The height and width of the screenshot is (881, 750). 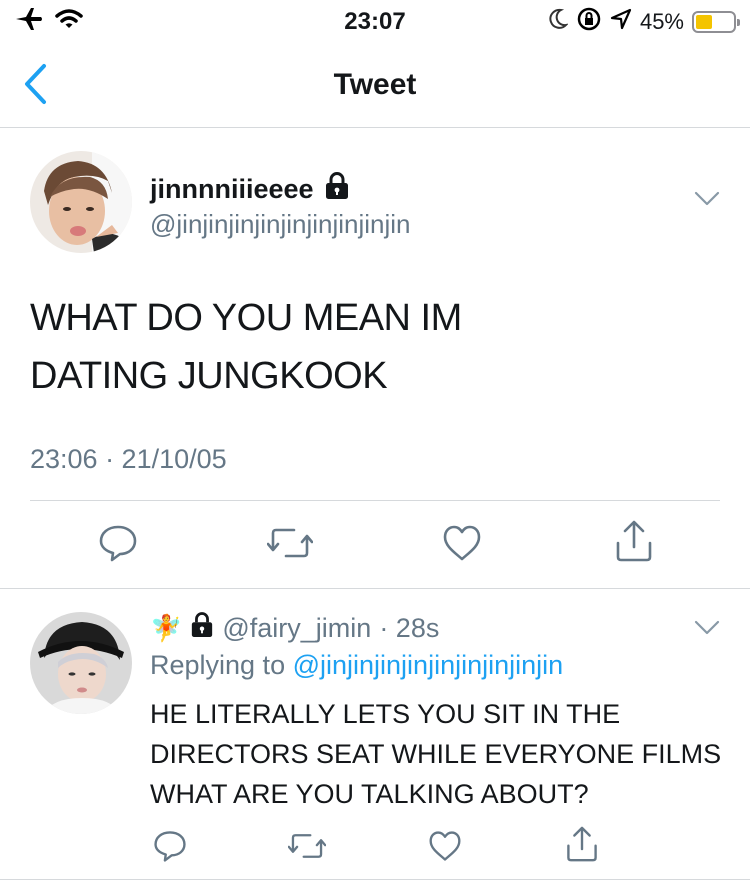 What do you see at coordinates (375, 545) in the screenshot?
I see `tweet-actions` at bounding box center [375, 545].